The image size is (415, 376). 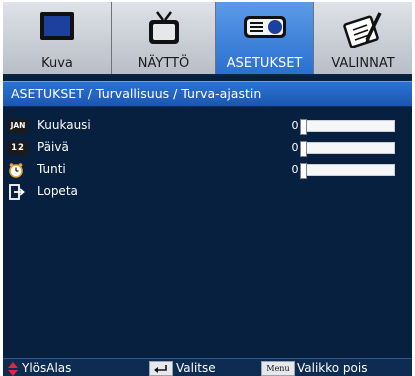 I want to click on breadcrumb: ASETUKSET / Turvallisuus / Turva-ajastin, so click(x=207, y=94).